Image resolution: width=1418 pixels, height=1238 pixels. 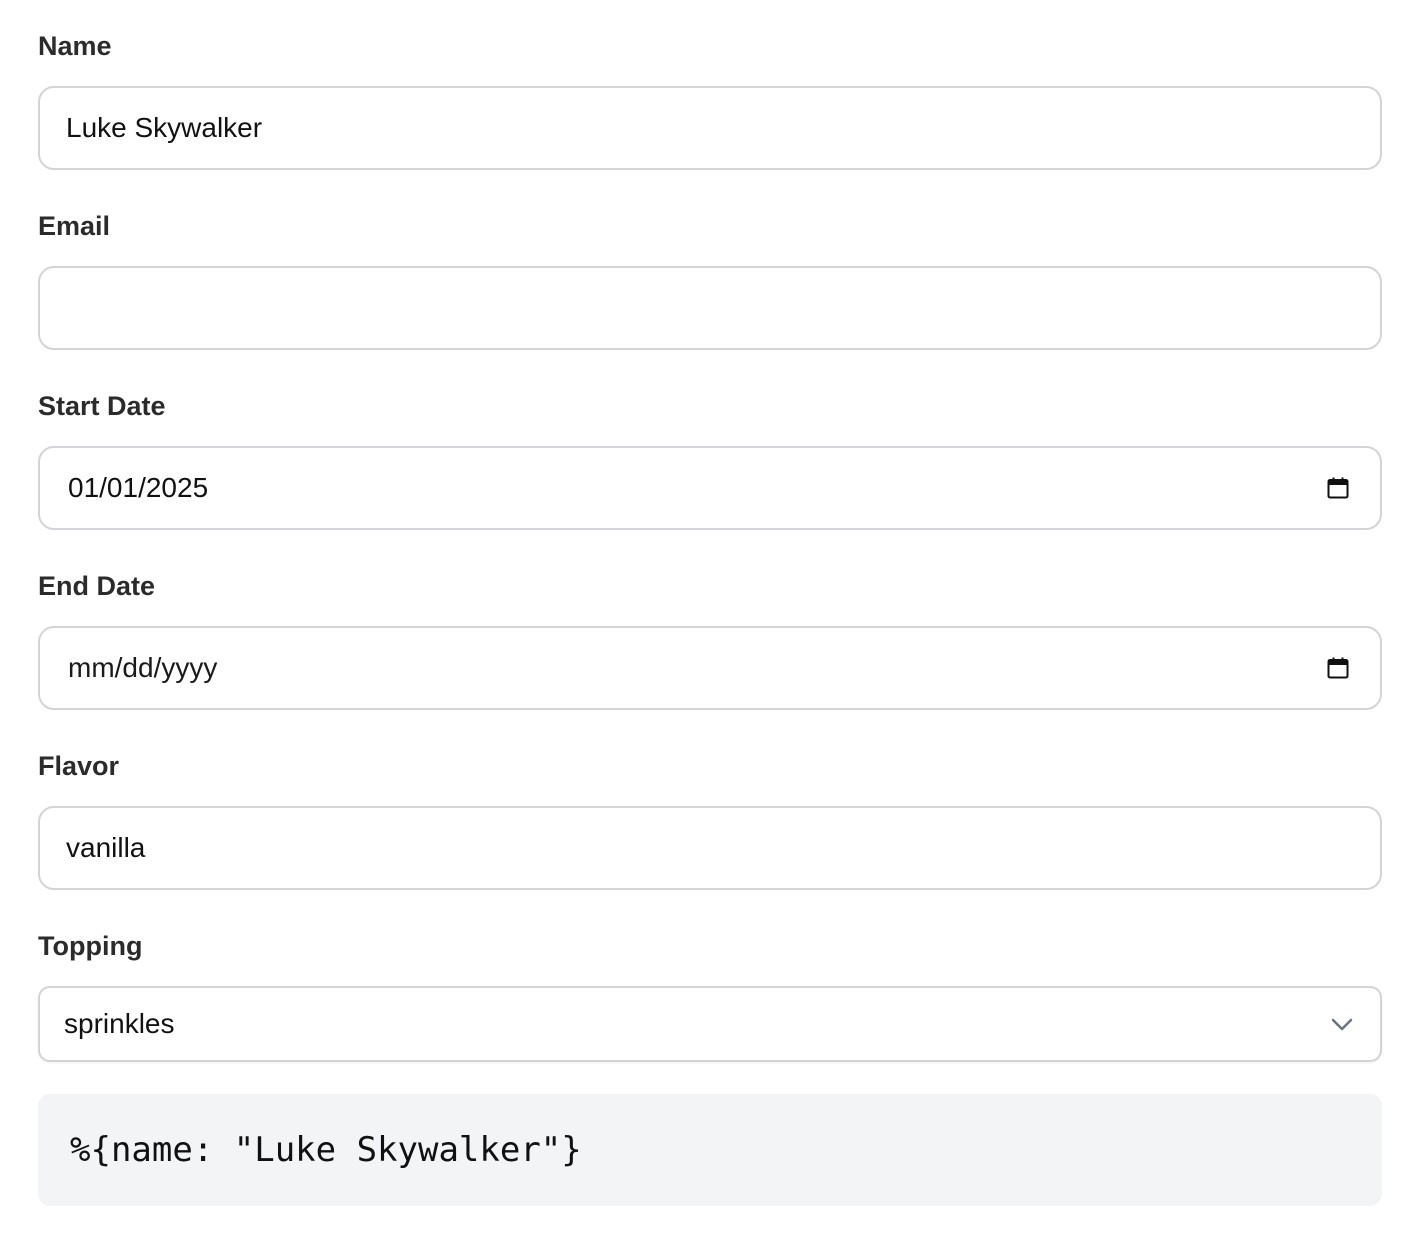 I want to click on email-input, so click(x=710, y=308).